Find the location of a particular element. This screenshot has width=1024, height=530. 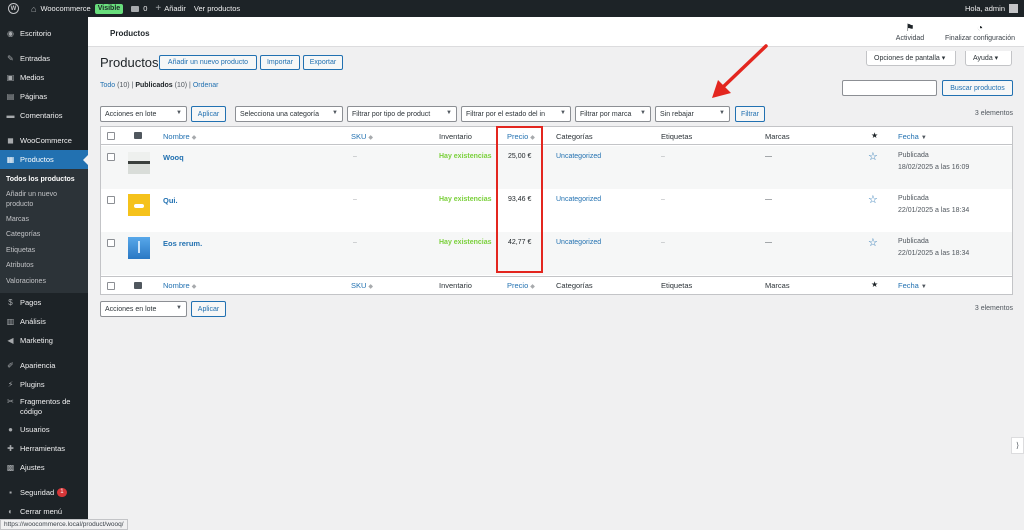

my-account: Hola, admin is located at coordinates (991, 8).